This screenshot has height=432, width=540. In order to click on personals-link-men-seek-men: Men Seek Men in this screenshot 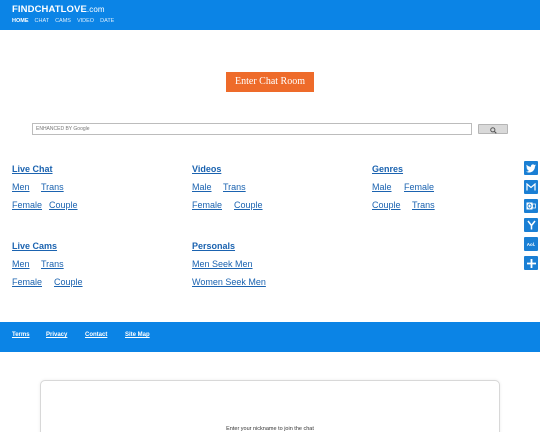, I will do `click(222, 264)`.